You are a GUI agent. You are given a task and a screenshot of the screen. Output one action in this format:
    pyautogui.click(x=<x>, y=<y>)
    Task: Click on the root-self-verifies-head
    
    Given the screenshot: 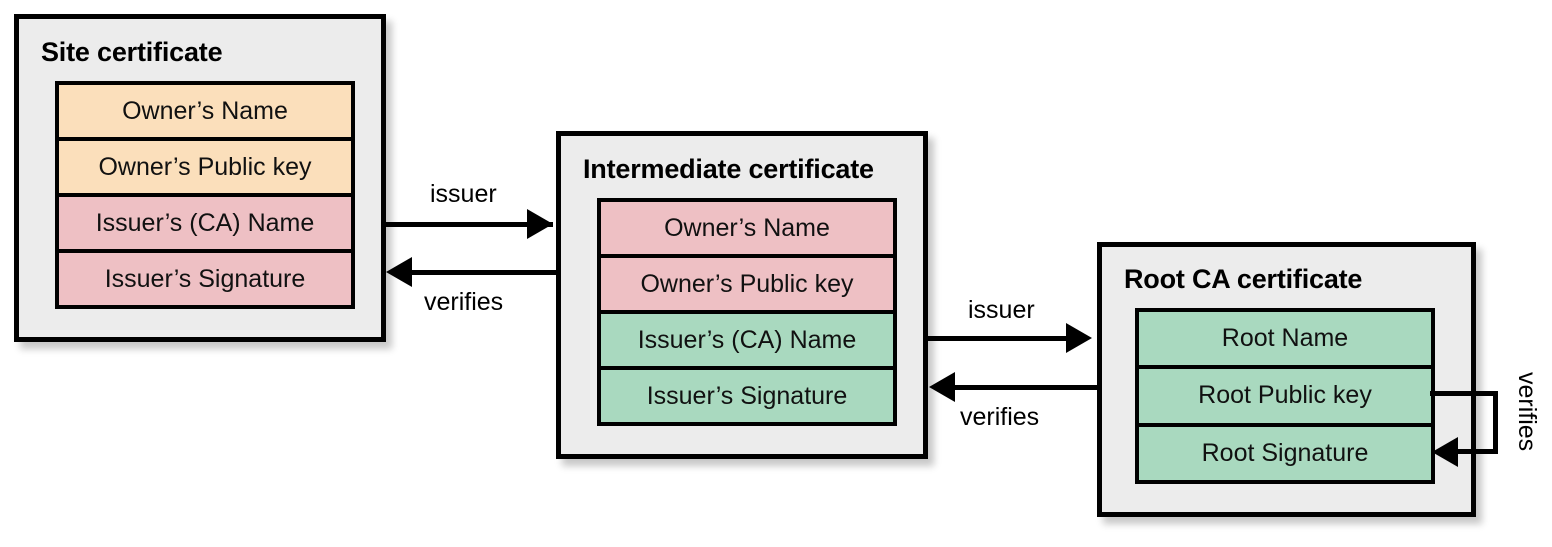 What is the action you would take?
    pyautogui.click(x=1445, y=452)
    